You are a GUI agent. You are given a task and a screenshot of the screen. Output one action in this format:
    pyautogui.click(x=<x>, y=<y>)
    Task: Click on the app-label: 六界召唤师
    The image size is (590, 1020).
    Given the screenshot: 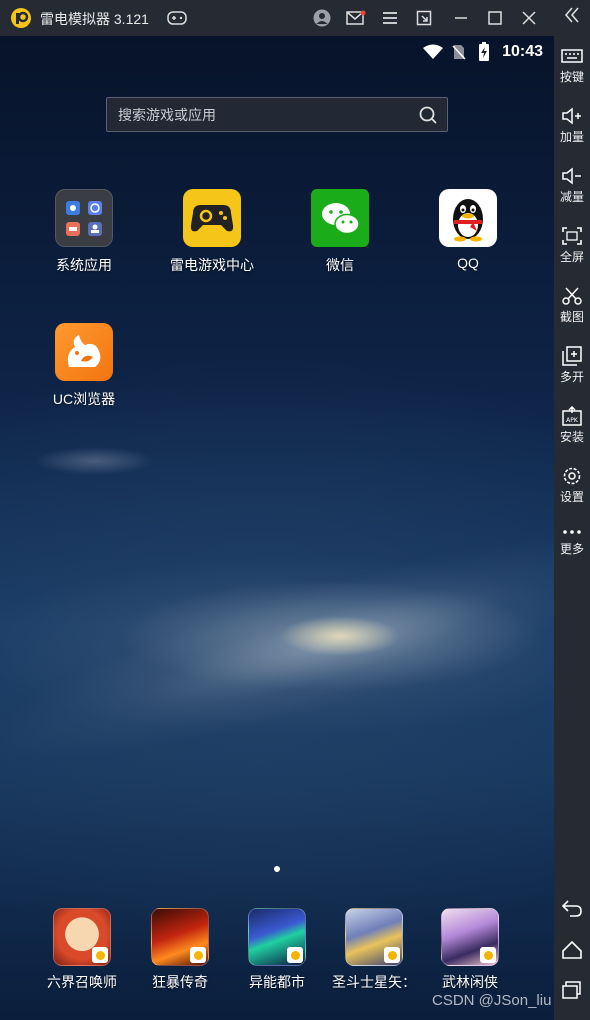 What is the action you would take?
    pyautogui.click(x=82, y=982)
    